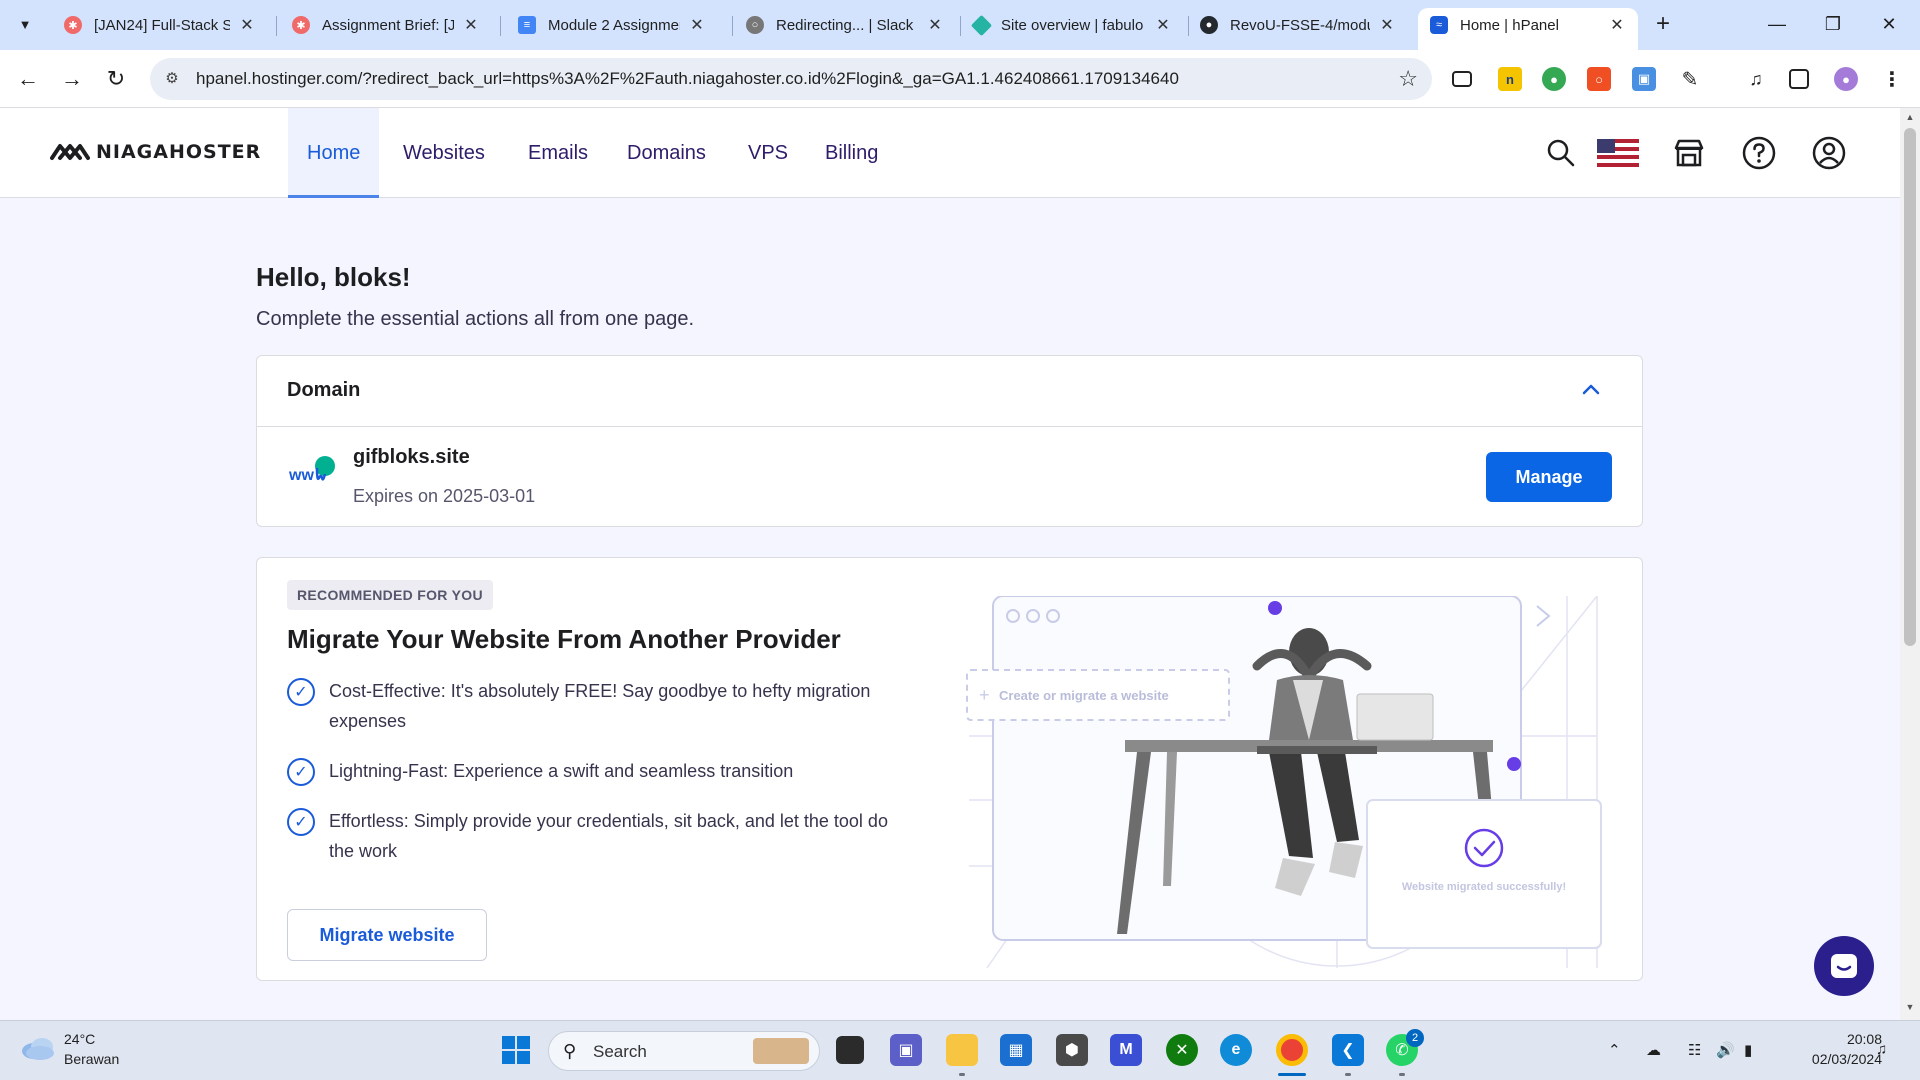 The height and width of the screenshot is (1080, 1920). I want to click on minimize-icon: —, so click(1777, 24).